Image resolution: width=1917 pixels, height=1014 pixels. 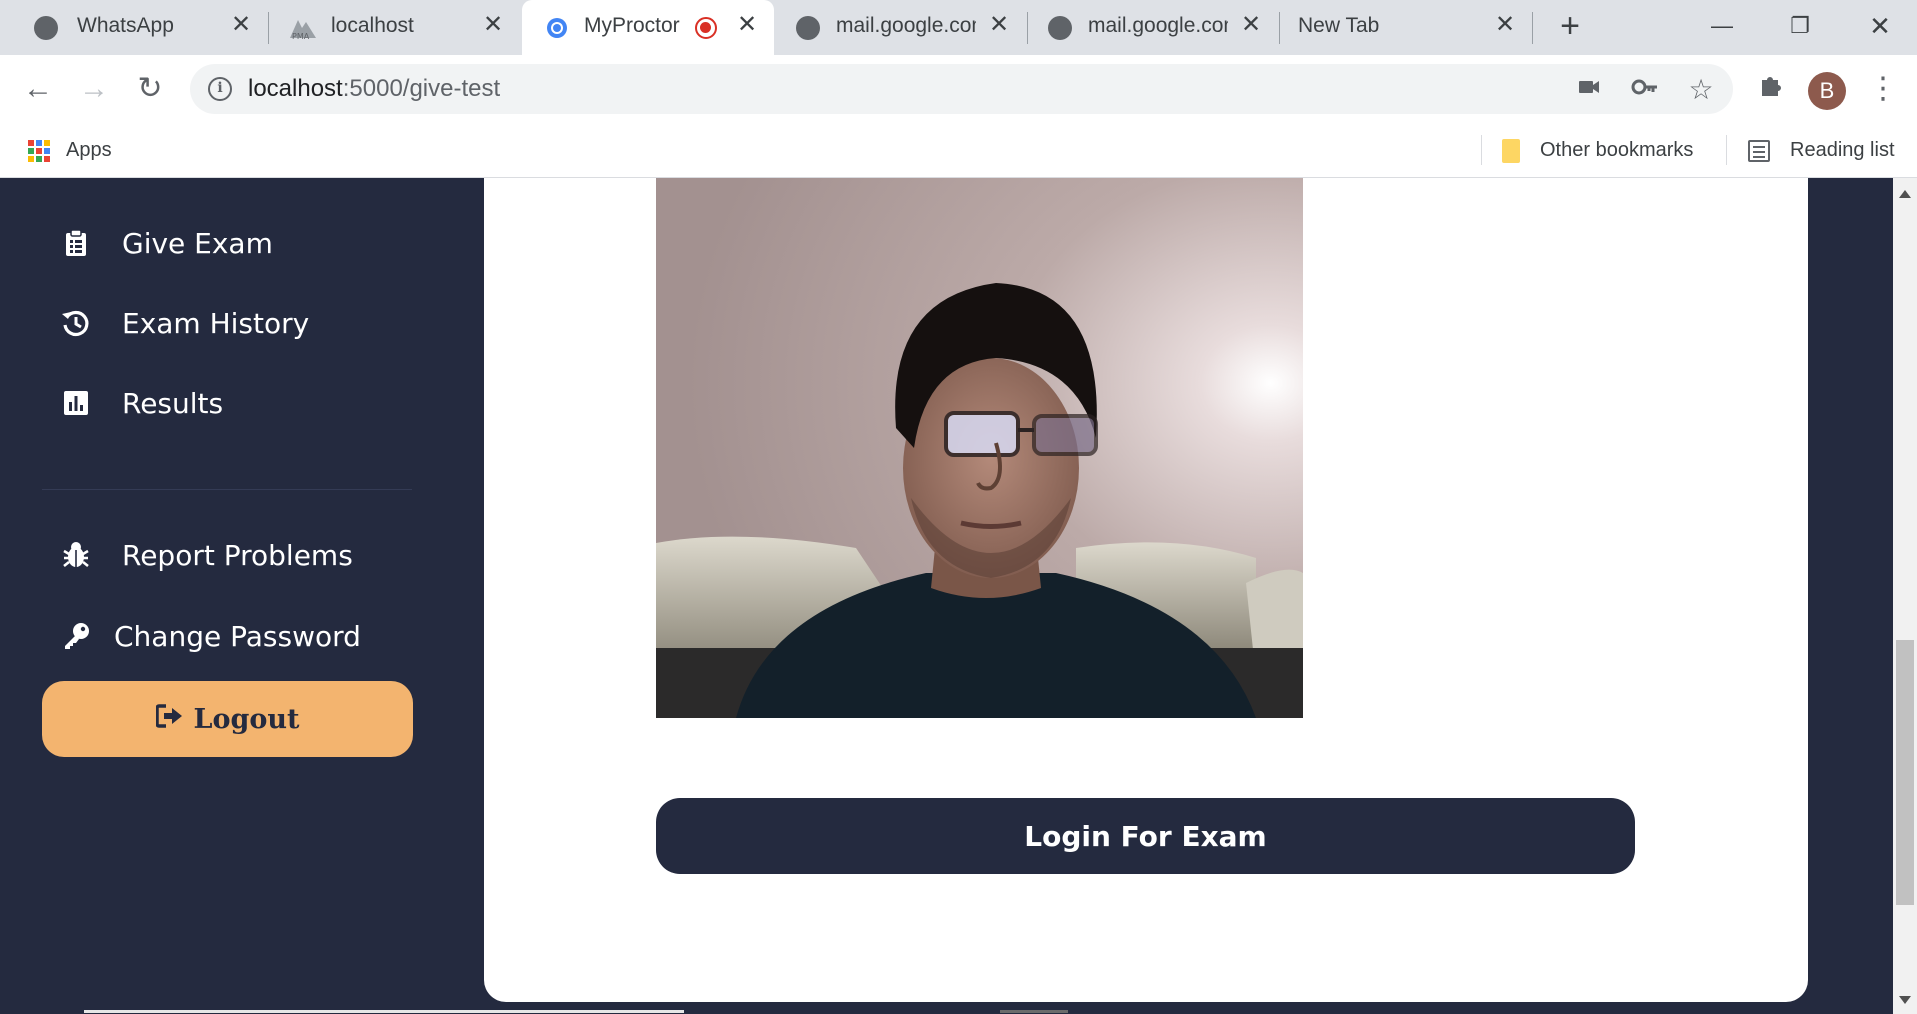 What do you see at coordinates (1905, 194) in the screenshot?
I see `scroll-up-arrow-icon` at bounding box center [1905, 194].